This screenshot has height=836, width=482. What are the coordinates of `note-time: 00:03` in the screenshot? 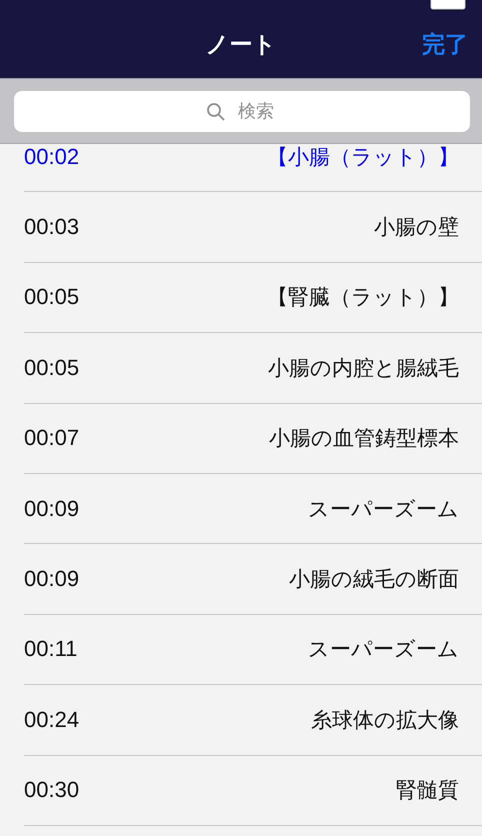 It's located at (52, 227).